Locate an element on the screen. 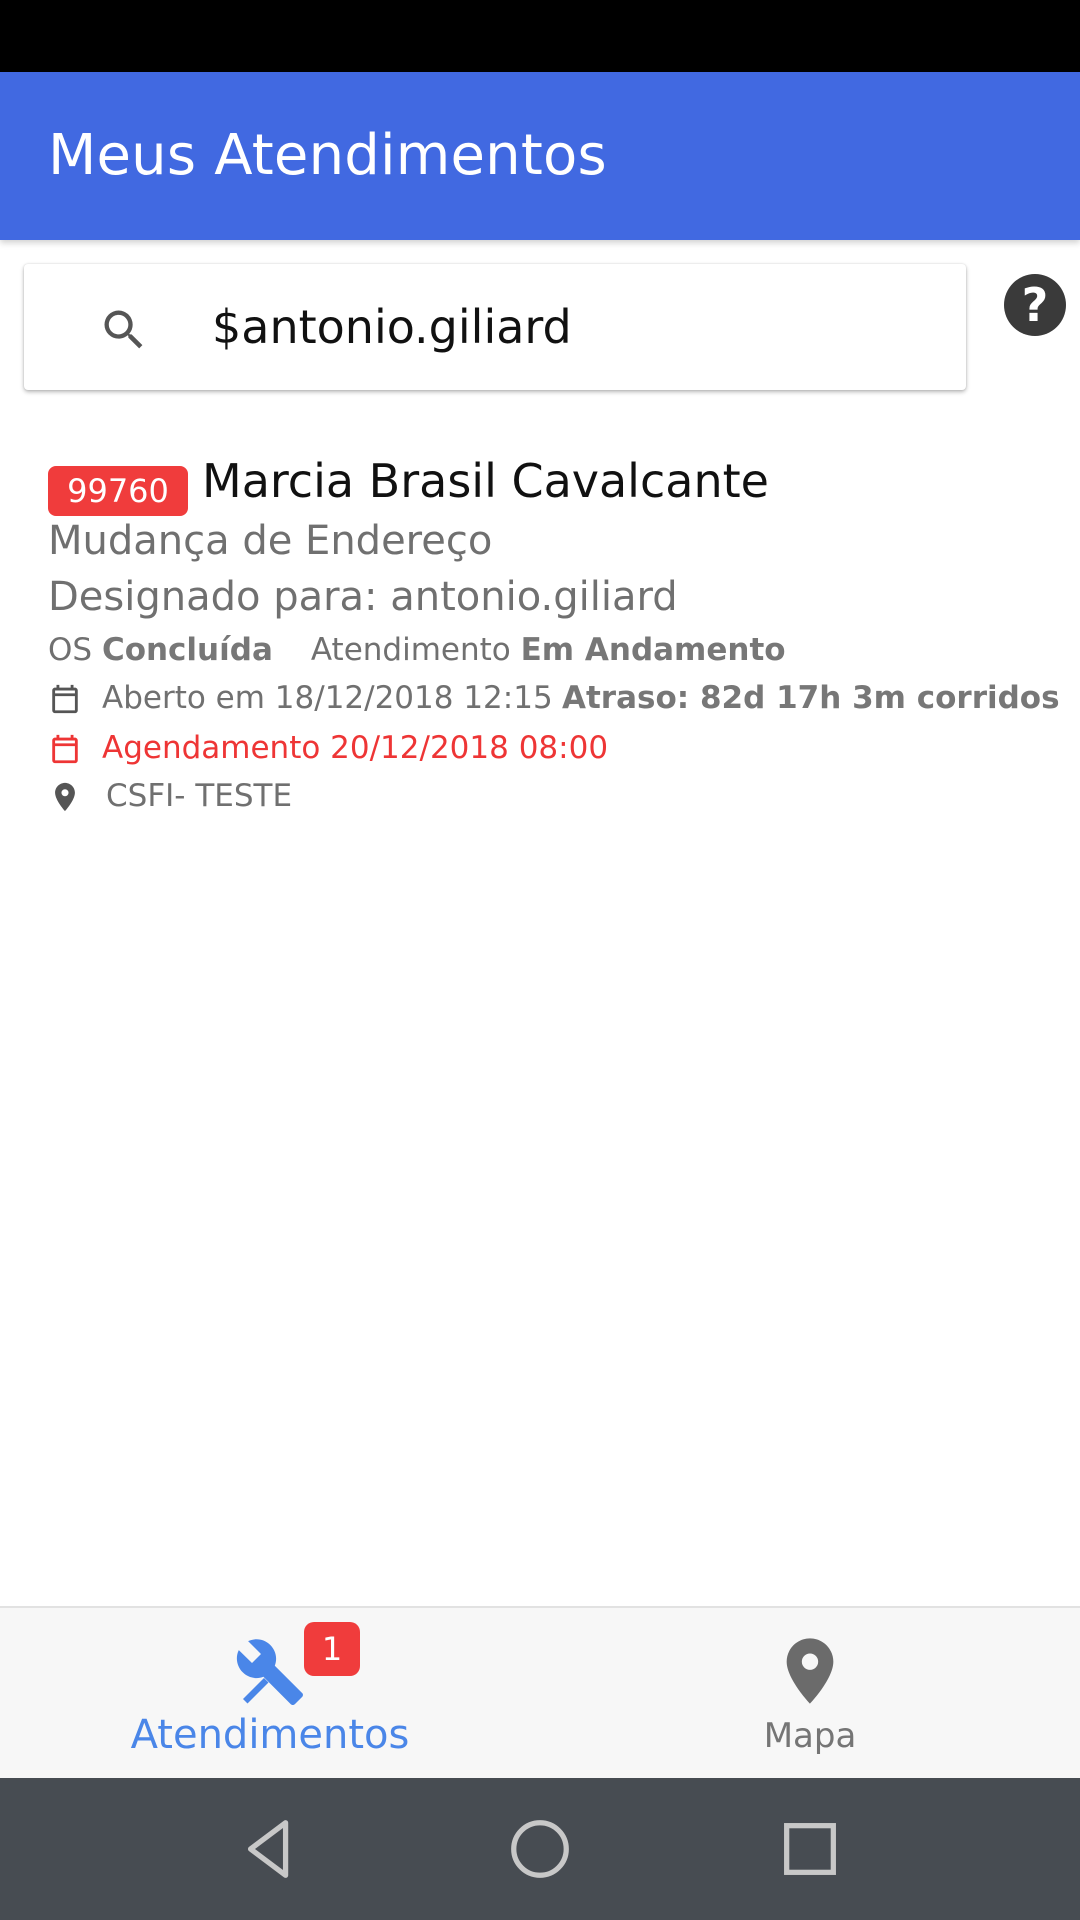 The image size is (1080, 1920). help-button: ? is located at coordinates (1035, 305).